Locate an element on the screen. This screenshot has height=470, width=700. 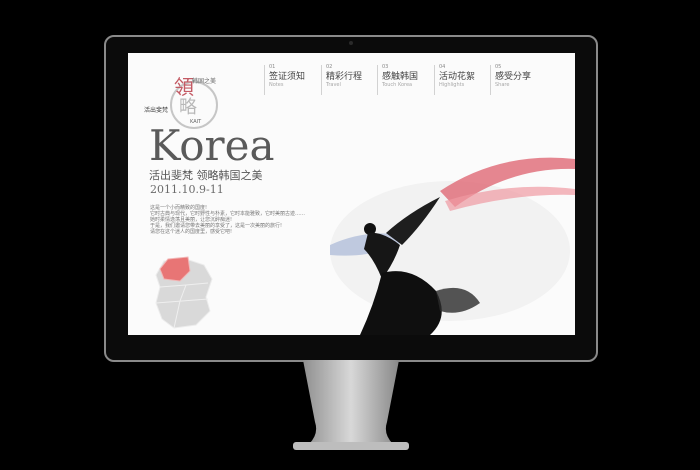
stand-neck is located at coordinates (351, 402).